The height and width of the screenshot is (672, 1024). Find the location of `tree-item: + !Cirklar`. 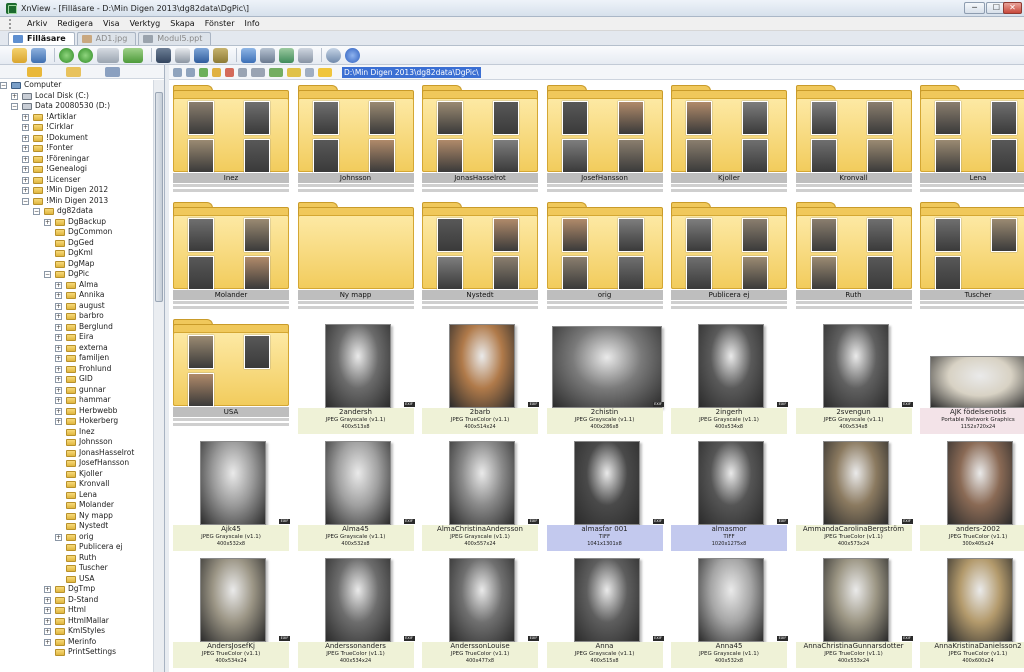

tree-item: + !Cirklar is located at coordinates (76, 127).